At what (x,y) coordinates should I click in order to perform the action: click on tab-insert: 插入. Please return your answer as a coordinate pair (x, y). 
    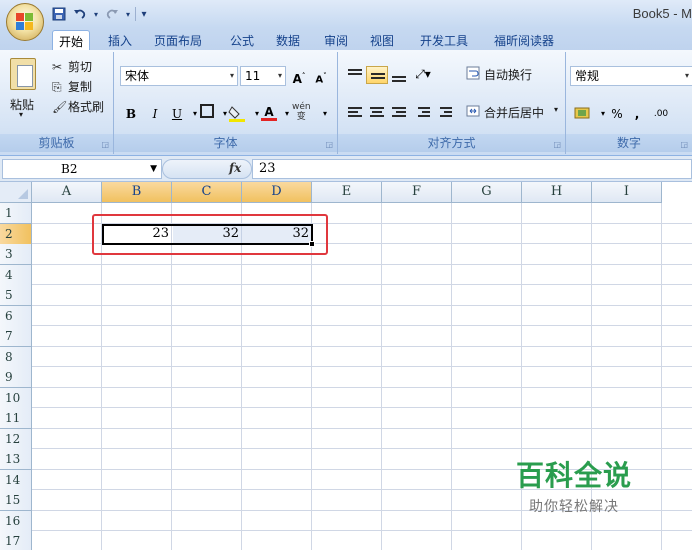
    Looking at the image, I should click on (120, 40).